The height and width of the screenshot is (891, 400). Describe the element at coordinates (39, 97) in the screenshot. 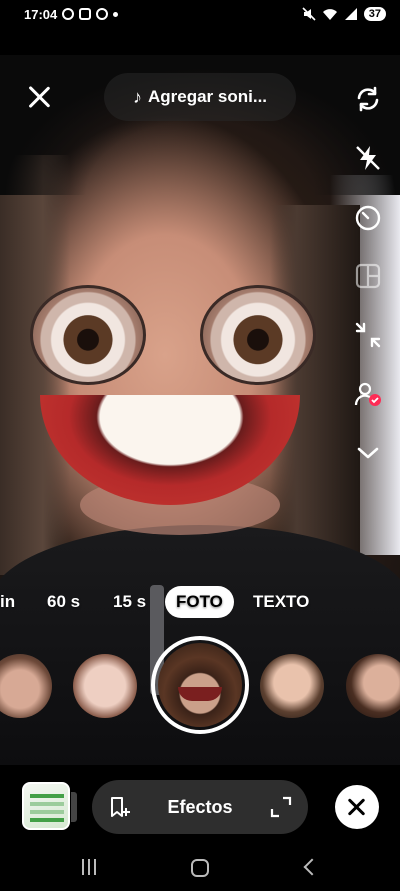

I see `close-icon` at that location.